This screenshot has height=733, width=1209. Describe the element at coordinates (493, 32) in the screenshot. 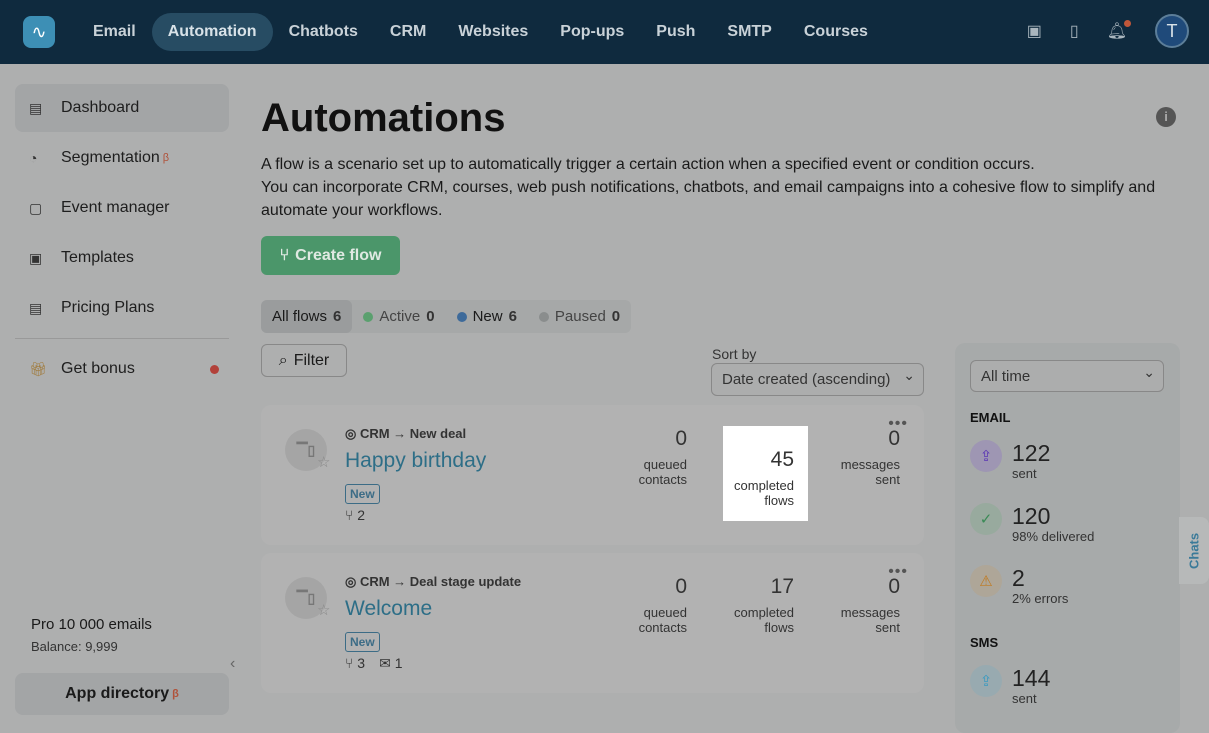

I see `nav-websites: Websites` at that location.